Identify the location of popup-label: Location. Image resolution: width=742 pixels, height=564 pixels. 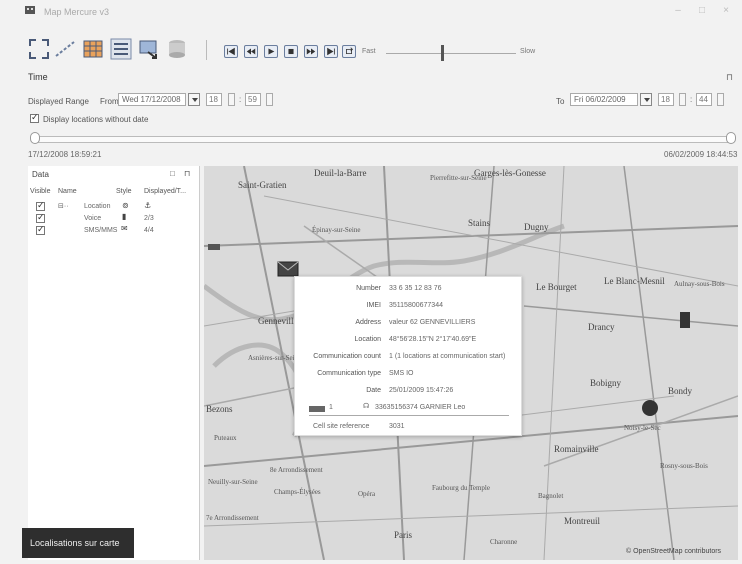
(367, 339).